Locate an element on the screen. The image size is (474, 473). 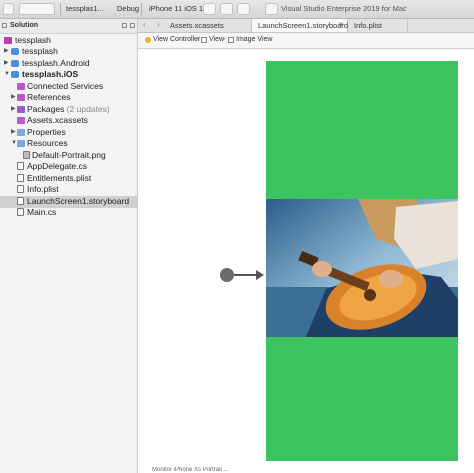
tree-item-android: ▶ tessplash.Android is located at coordinates (68, 64).